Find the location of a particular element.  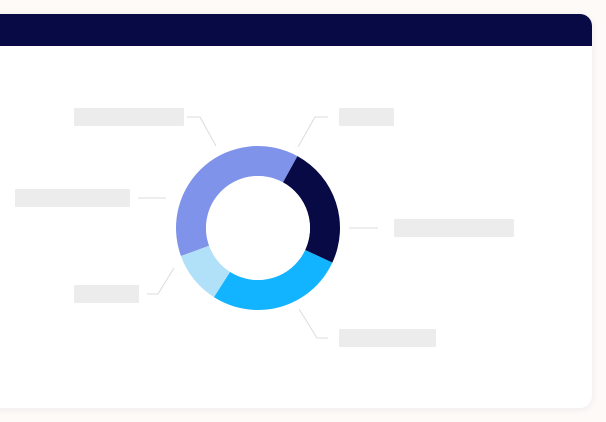

label-placeholder-left is located at coordinates (72, 198).